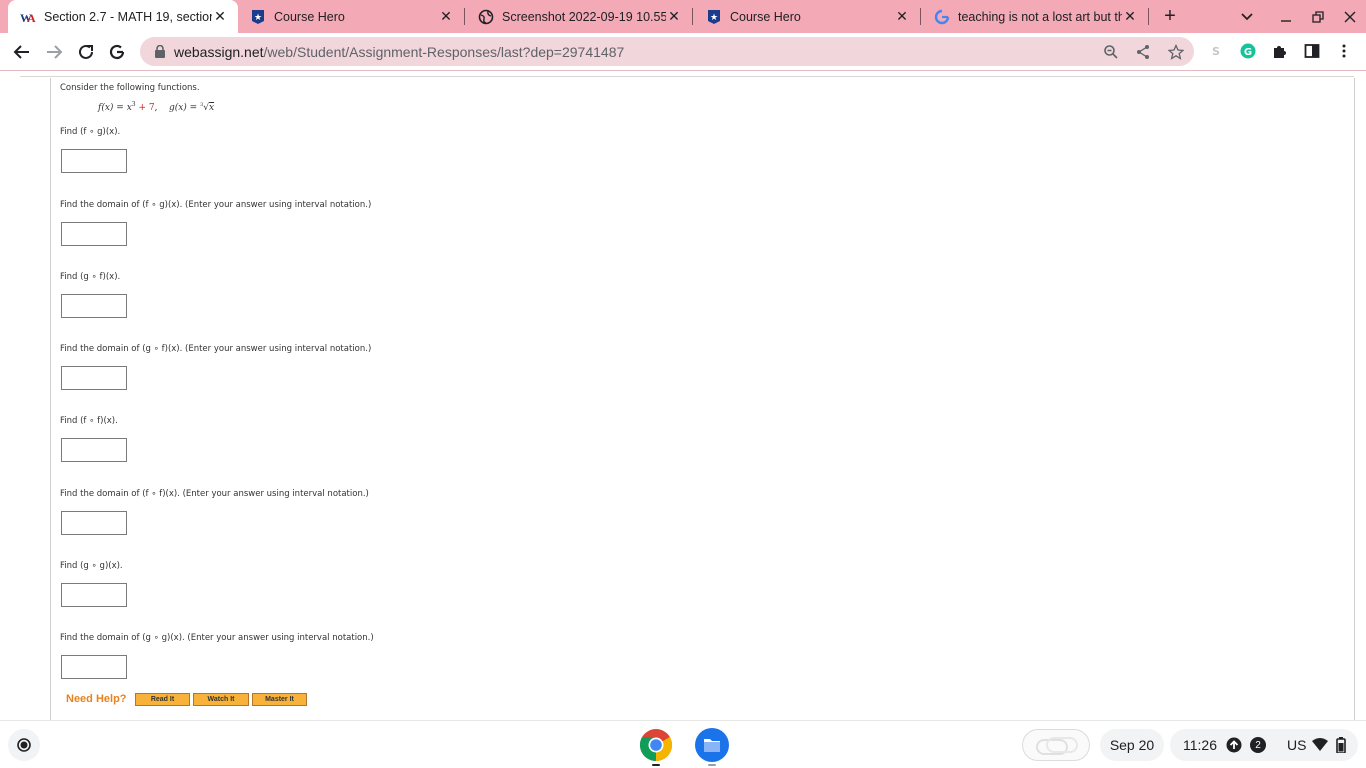 This screenshot has width=1366, height=768. I want to click on clock-time: 11:26, so click(1200, 745).